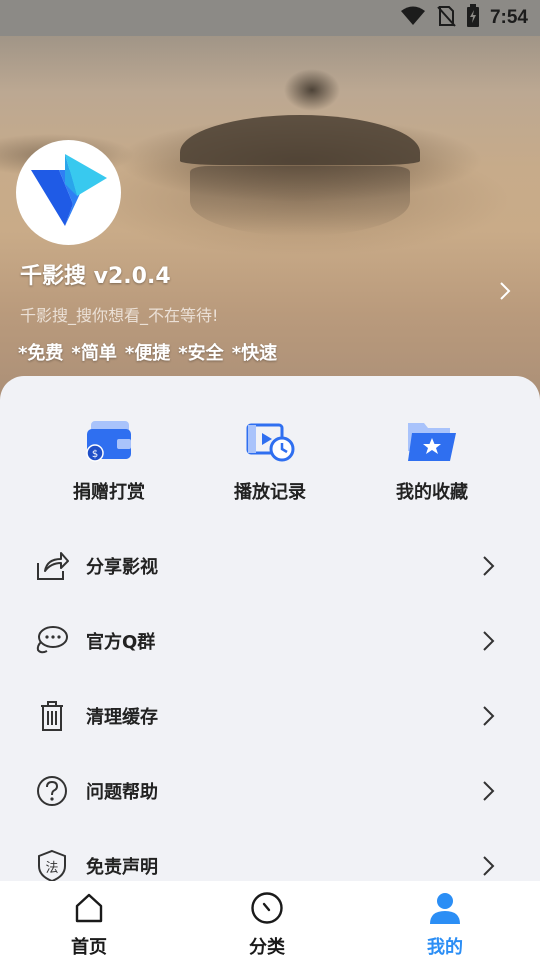 This screenshot has height=960, width=540. I want to click on menu-item-label: 分享影视, so click(122, 567).